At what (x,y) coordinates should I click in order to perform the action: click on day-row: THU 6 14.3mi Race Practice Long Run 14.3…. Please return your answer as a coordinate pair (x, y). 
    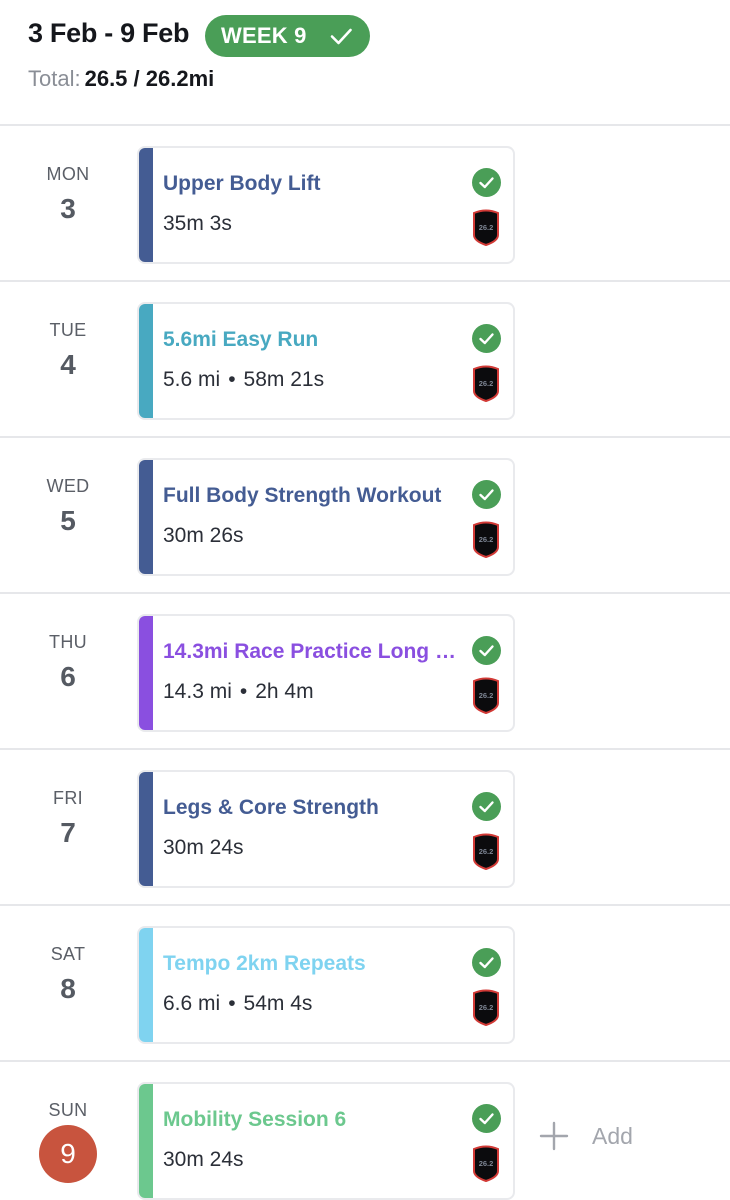
    Looking at the image, I should click on (365, 670).